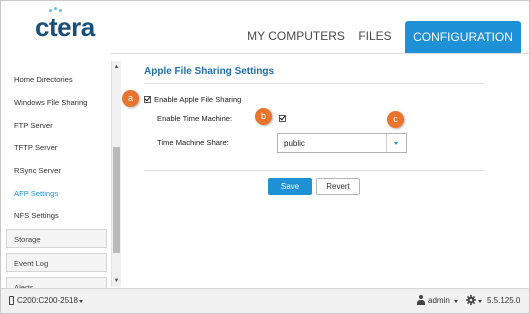 The width and height of the screenshot is (530, 314). What do you see at coordinates (36, 215) in the screenshot?
I see `sidebar-item-nfs-settings: NFS Settings` at bounding box center [36, 215].